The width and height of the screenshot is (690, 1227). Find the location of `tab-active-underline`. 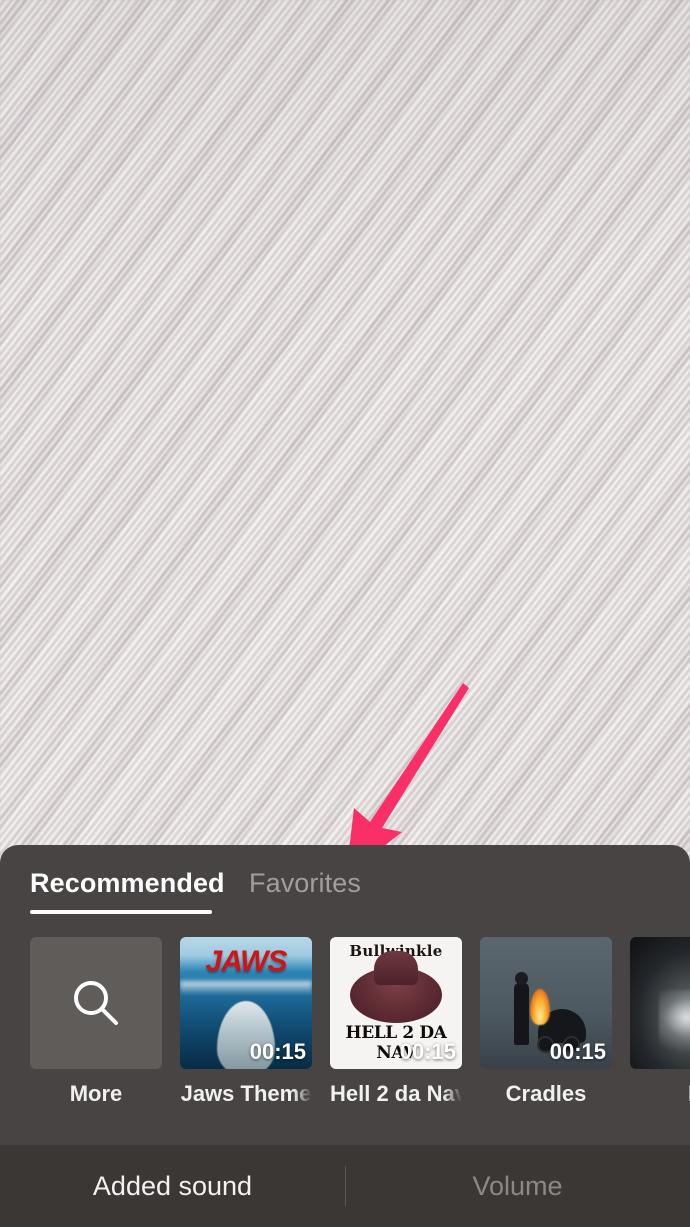

tab-active-underline is located at coordinates (121, 912).